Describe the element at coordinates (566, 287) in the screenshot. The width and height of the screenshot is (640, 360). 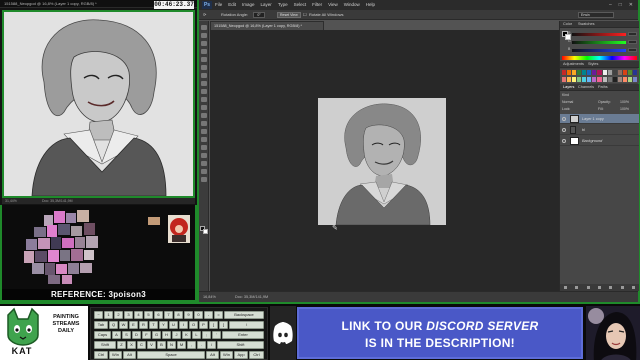
I see `link-layers-icon` at that location.